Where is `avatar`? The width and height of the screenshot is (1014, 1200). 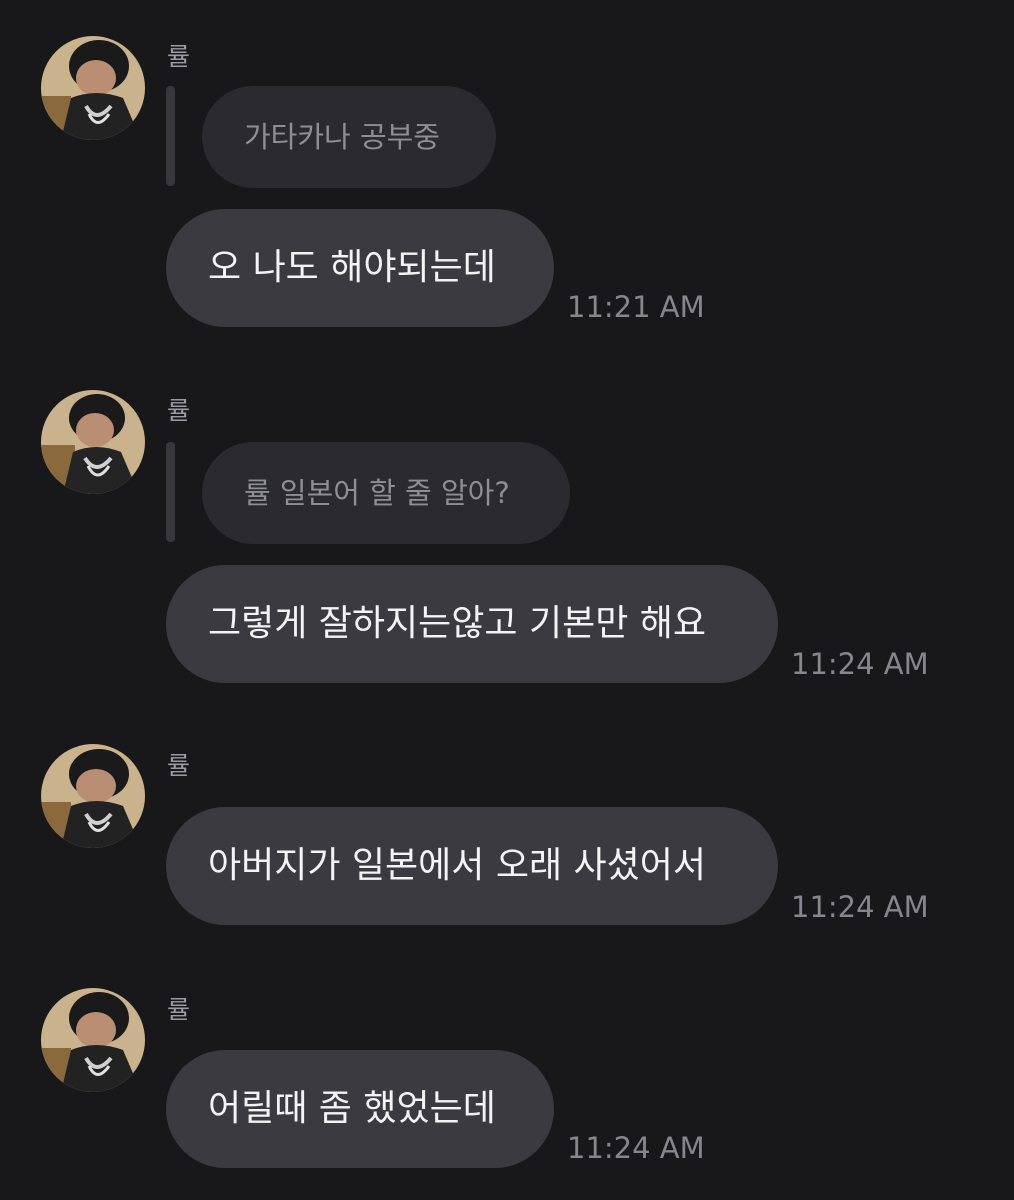 avatar is located at coordinates (93, 1040).